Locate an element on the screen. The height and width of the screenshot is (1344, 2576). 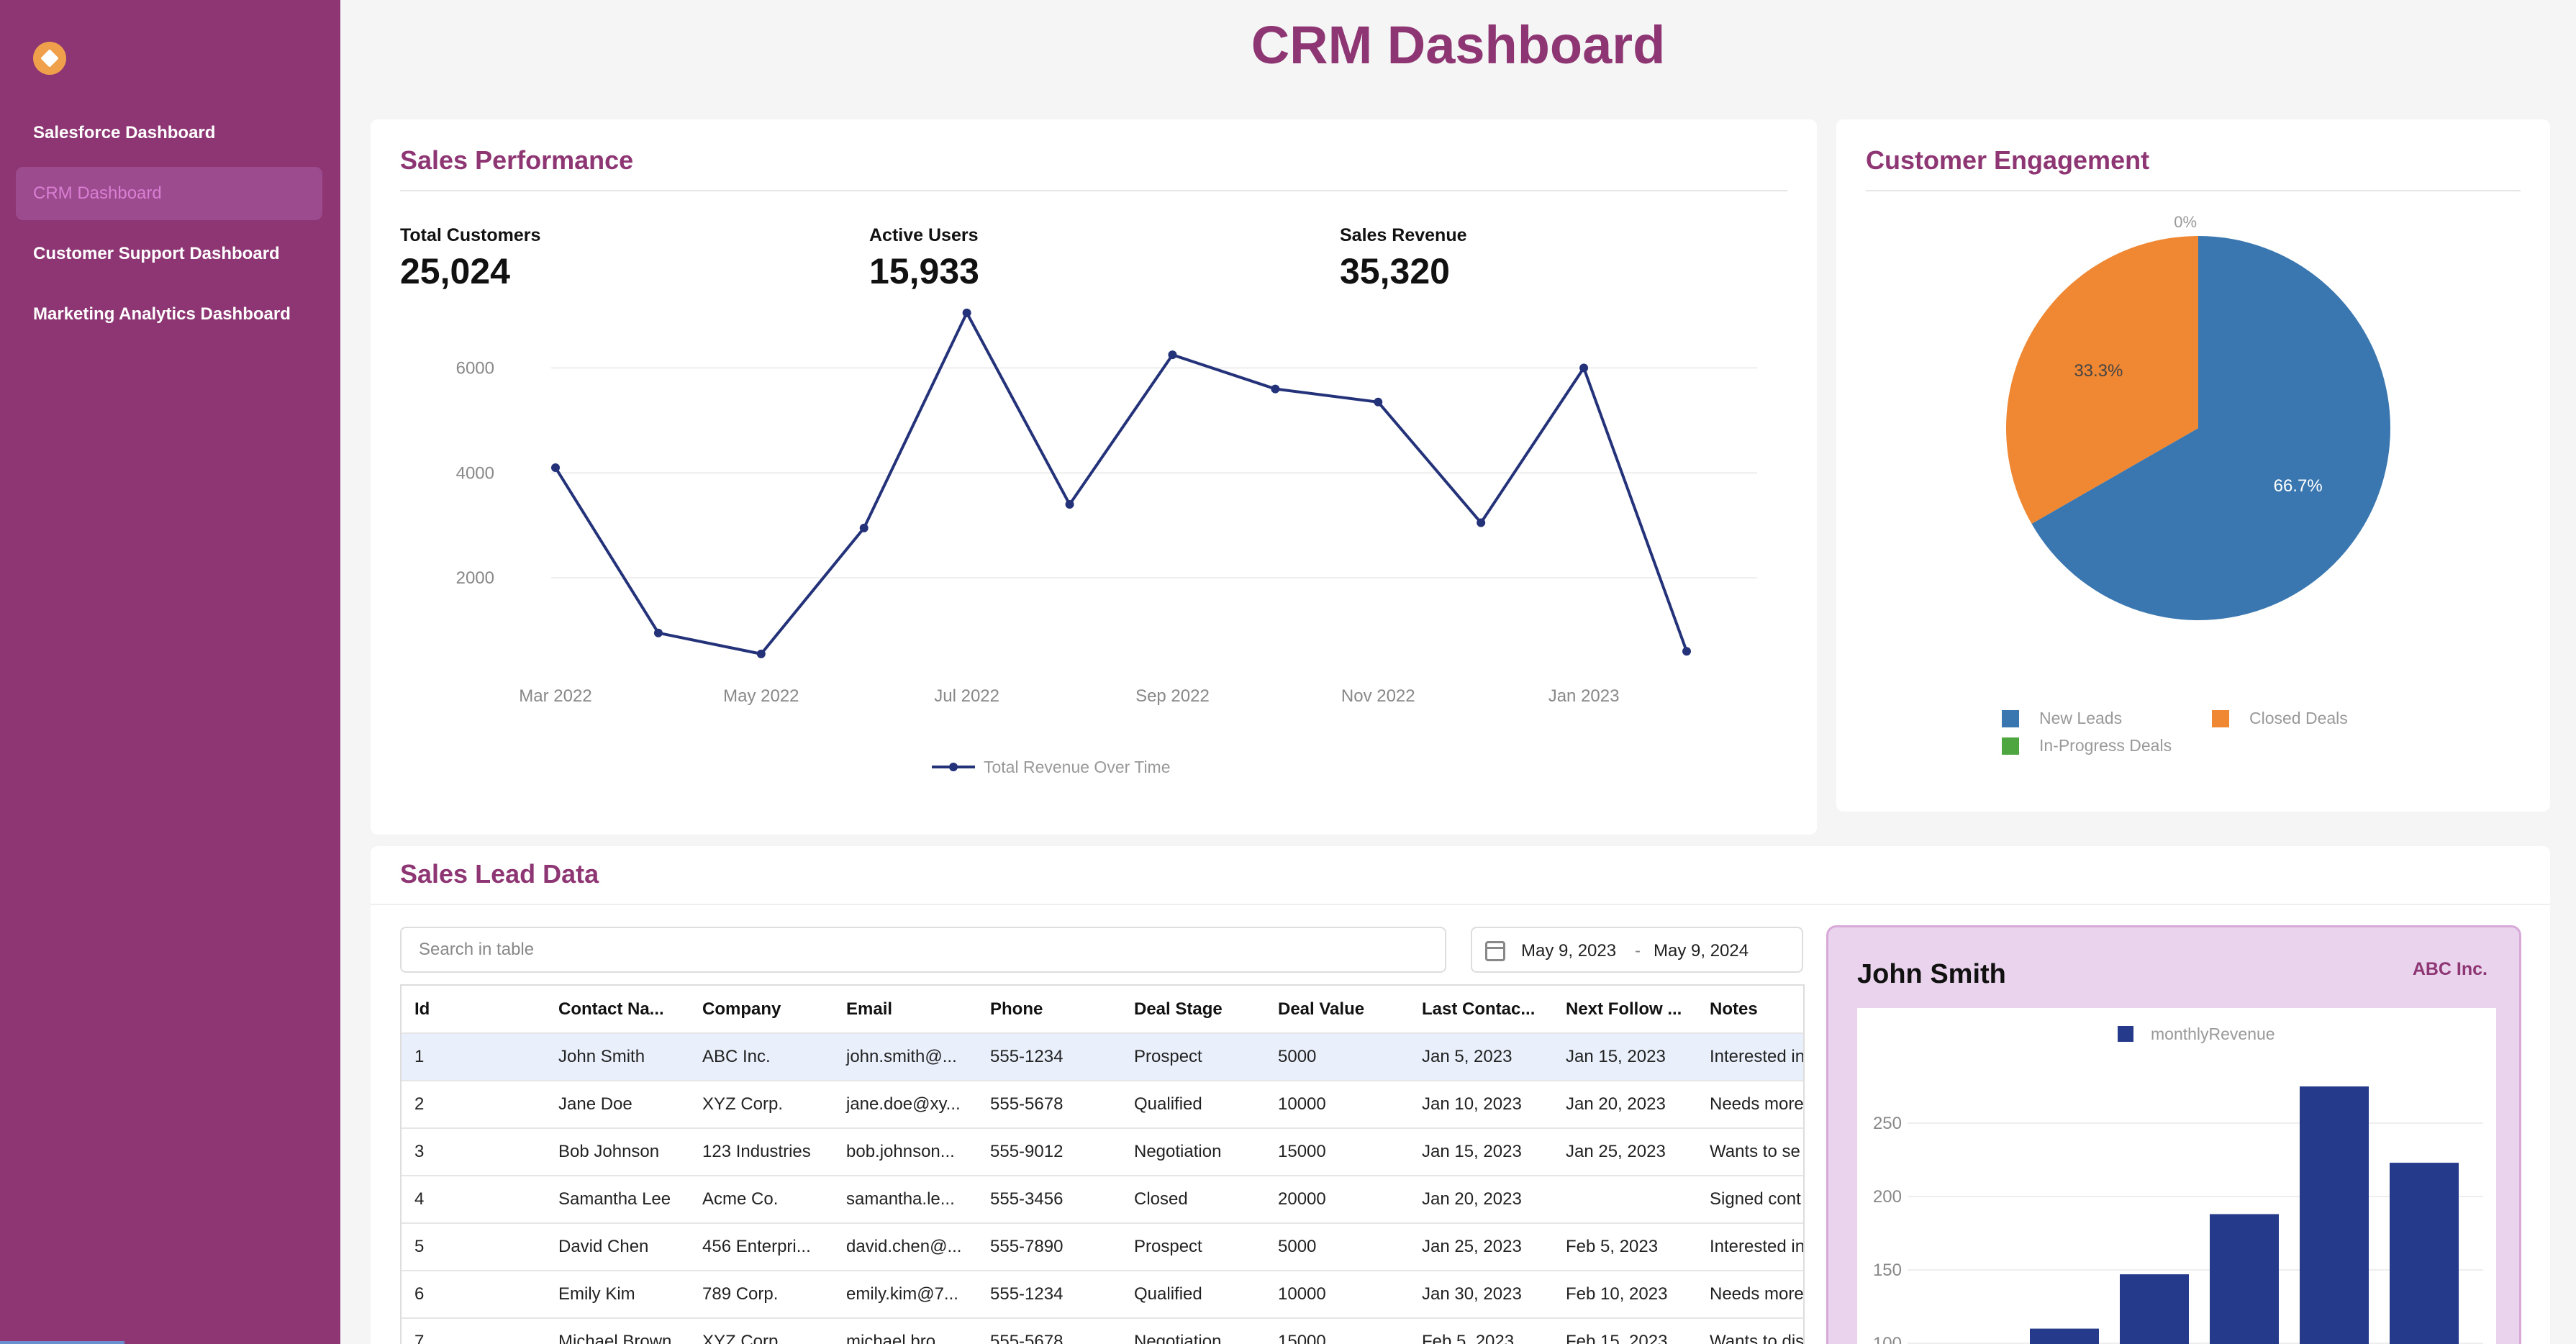
x-tick-label: Mar 2022 is located at coordinates (555, 696).